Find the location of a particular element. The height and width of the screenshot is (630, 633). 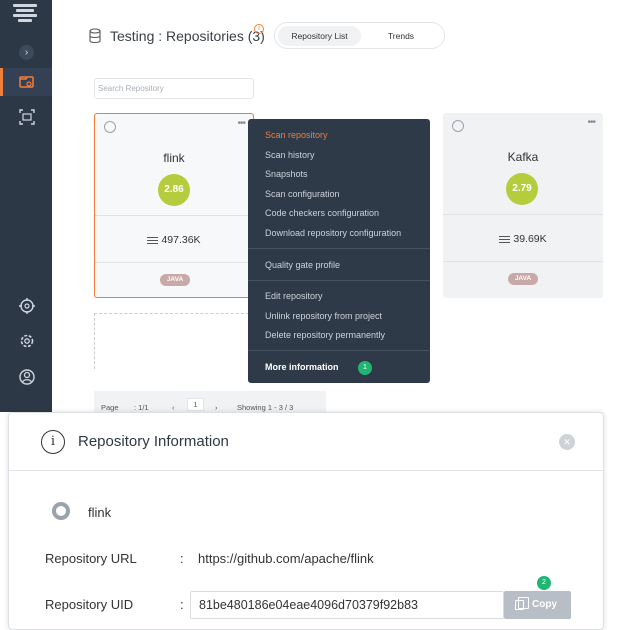

copy-button: Copy is located at coordinates (537, 605).